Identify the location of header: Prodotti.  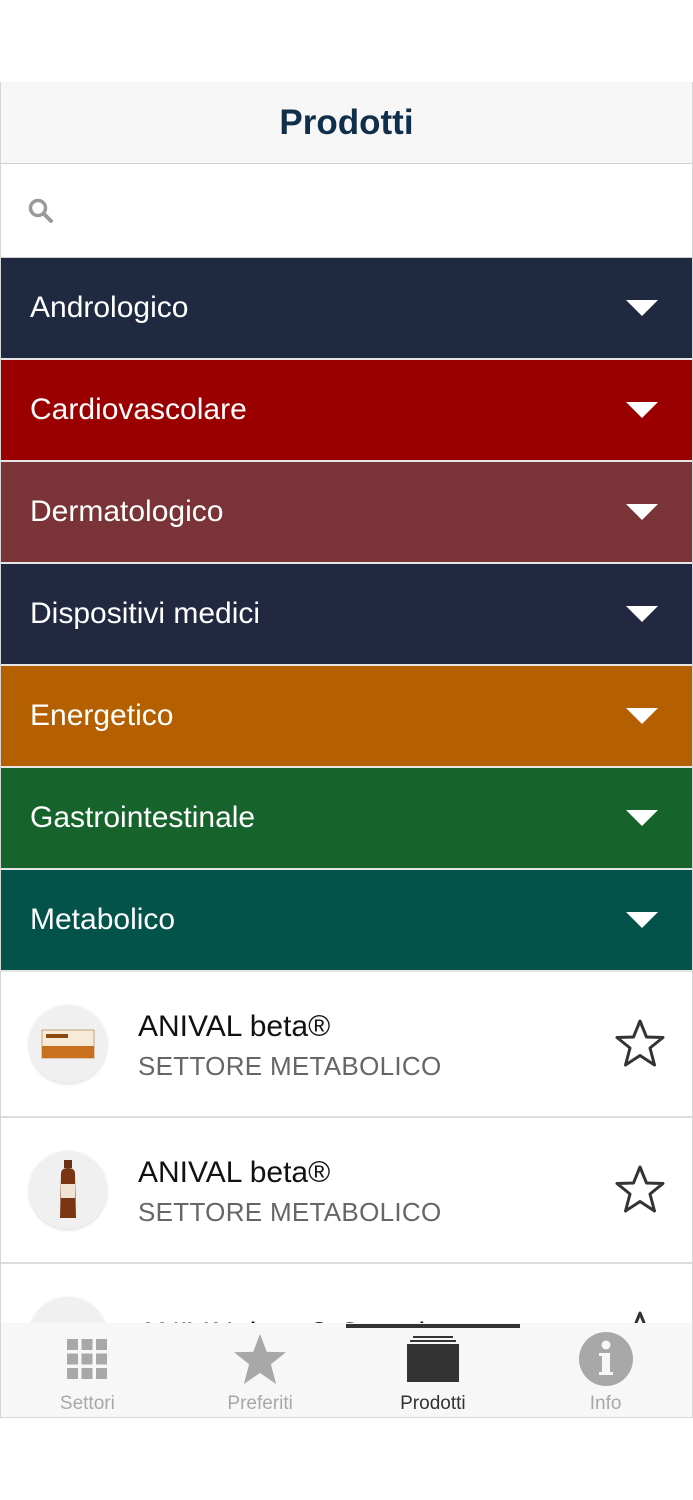
(346, 123).